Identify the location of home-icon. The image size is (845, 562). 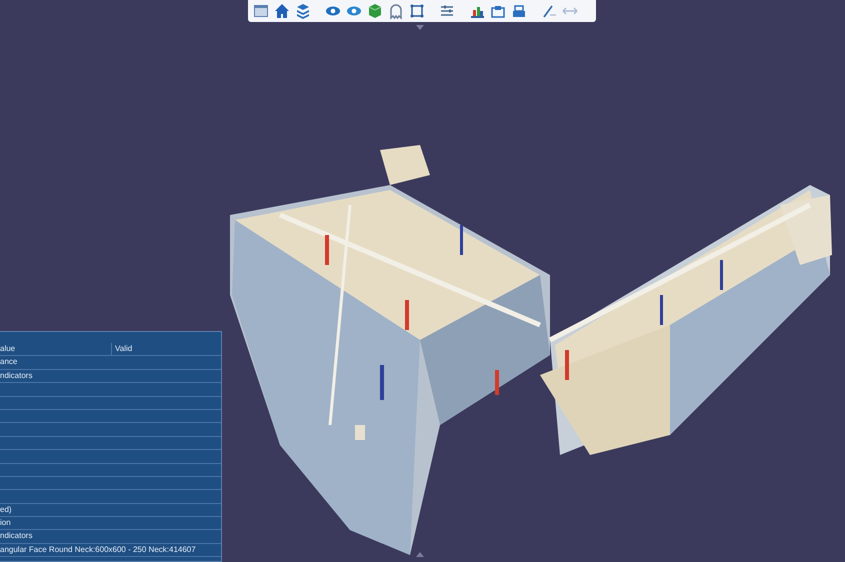
(282, 11).